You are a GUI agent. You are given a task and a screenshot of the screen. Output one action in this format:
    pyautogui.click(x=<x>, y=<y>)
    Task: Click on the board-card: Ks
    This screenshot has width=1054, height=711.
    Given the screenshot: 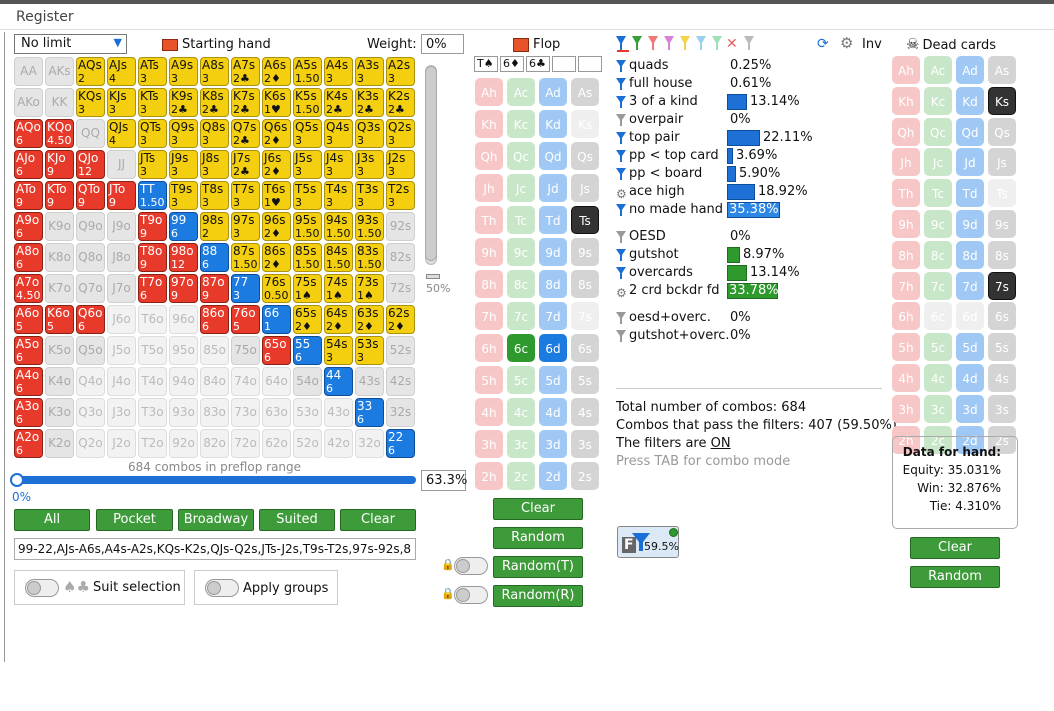 What is the action you would take?
    pyautogui.click(x=585, y=124)
    